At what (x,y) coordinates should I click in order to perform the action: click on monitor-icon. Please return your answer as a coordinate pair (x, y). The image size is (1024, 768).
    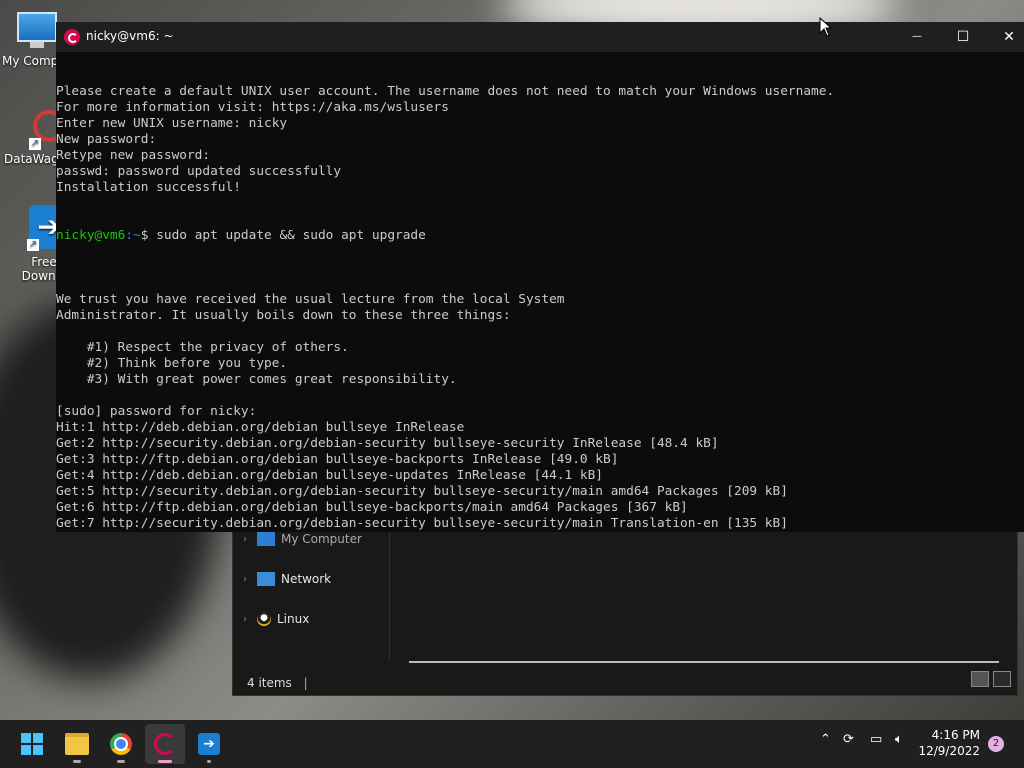
    Looking at the image, I should click on (37, 32).